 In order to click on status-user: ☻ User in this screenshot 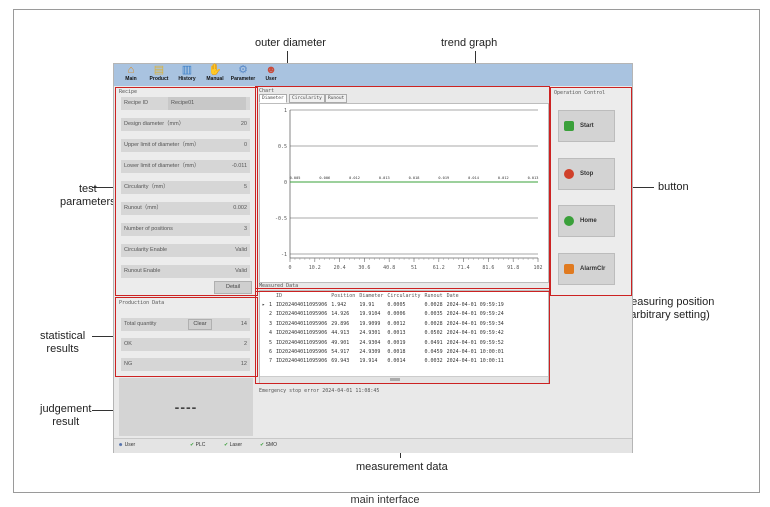, I will do `click(127, 445)`.